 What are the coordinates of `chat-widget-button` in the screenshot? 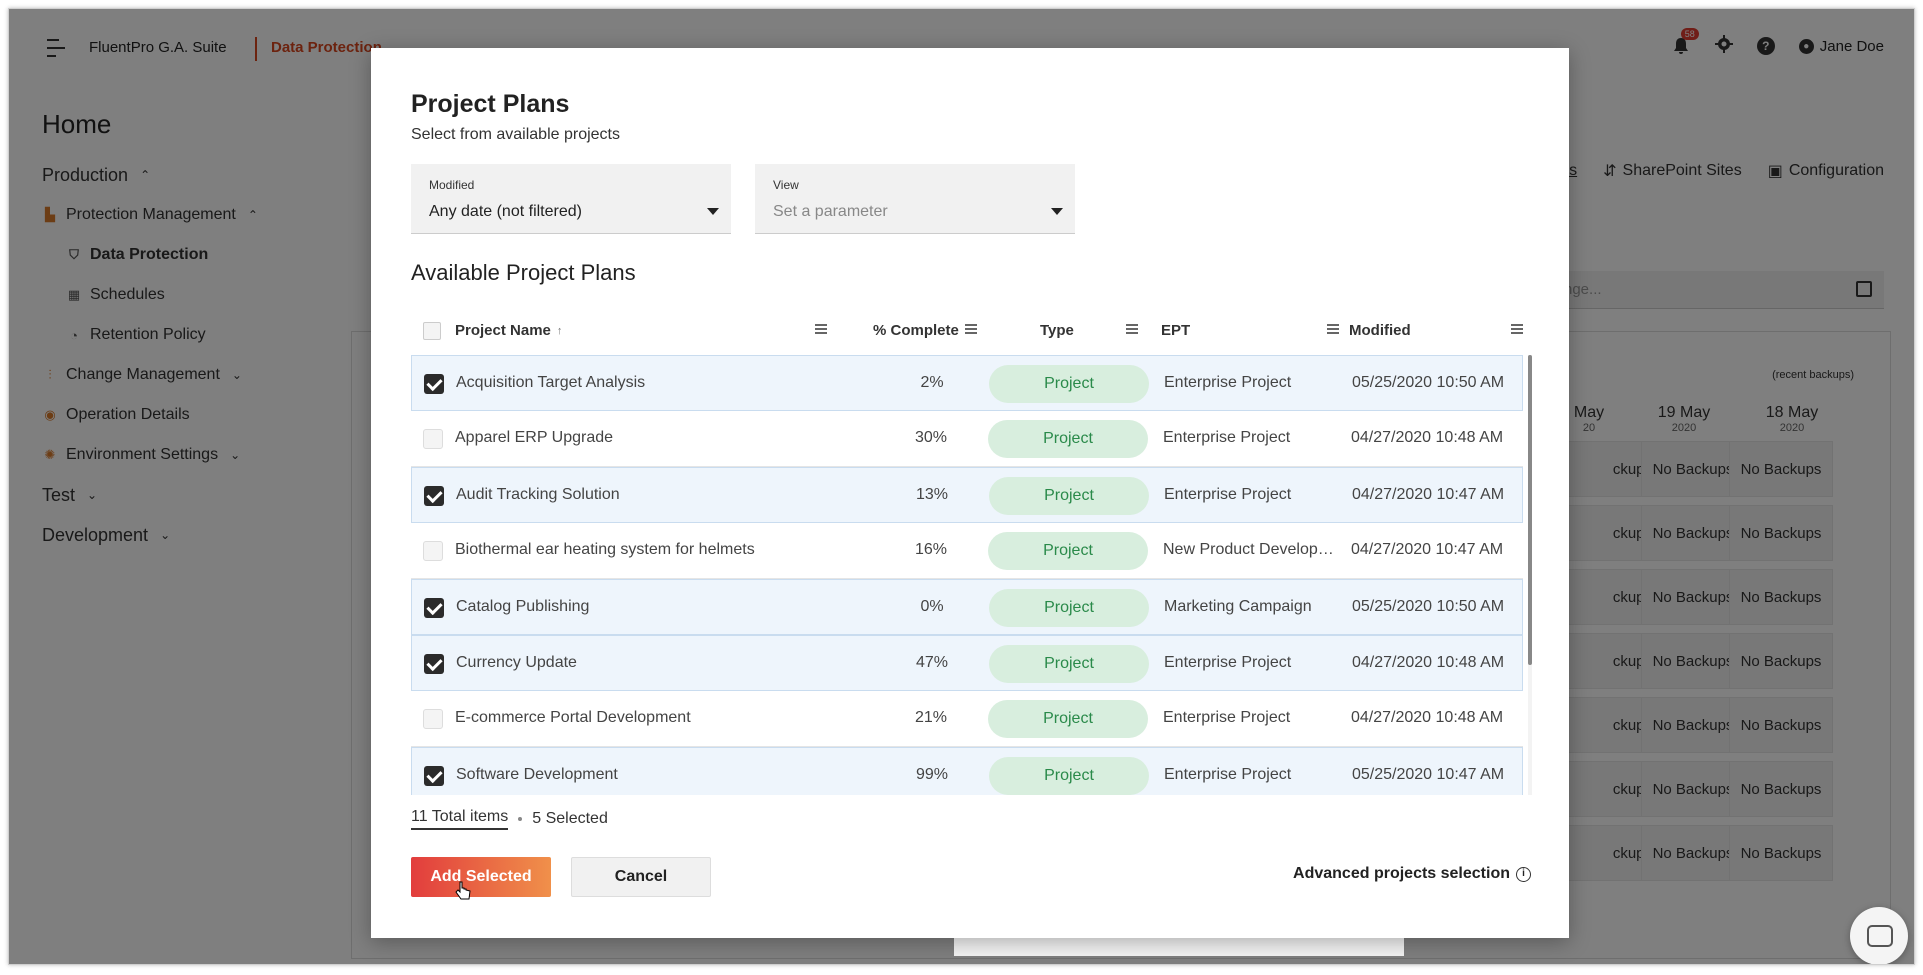 It's located at (1879, 935).